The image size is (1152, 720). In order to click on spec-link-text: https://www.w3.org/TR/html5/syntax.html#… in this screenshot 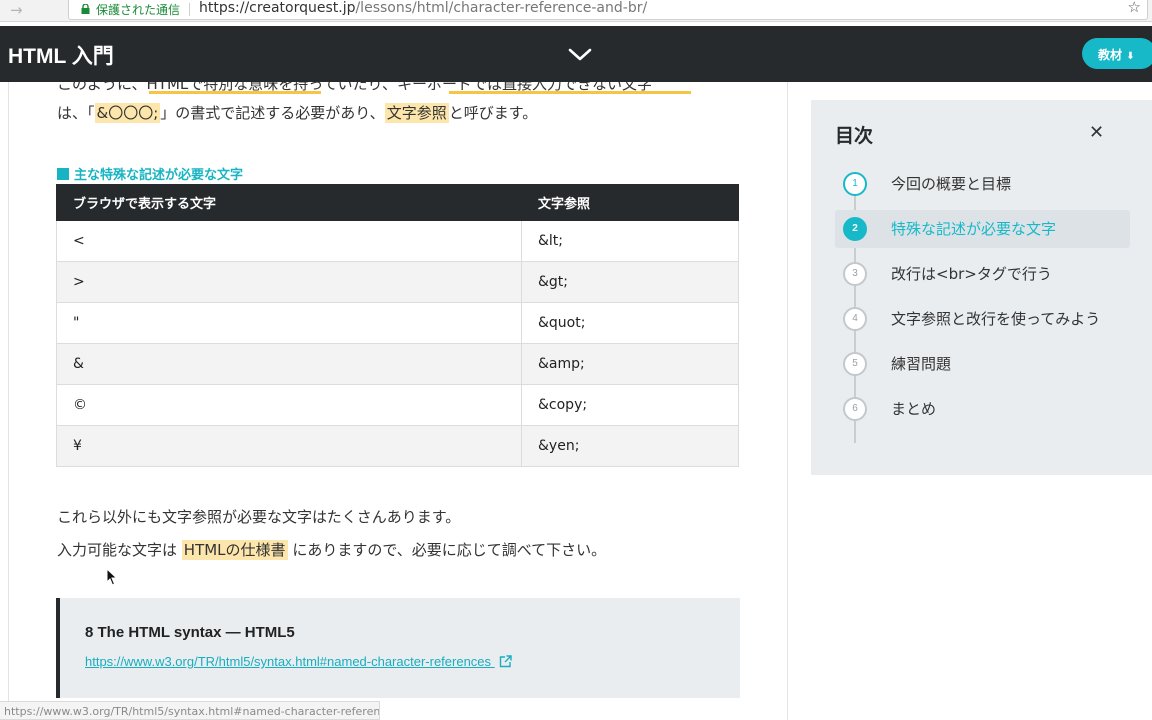, I will do `click(288, 661)`.